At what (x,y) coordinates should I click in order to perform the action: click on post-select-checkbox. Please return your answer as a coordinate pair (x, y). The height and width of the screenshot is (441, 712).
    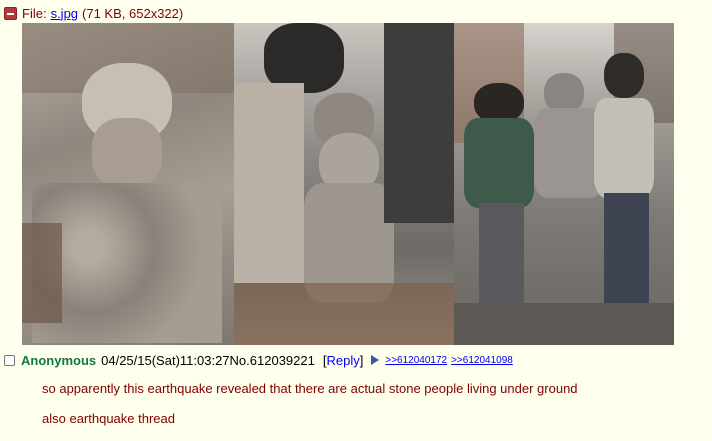
    Looking at the image, I should click on (9, 360).